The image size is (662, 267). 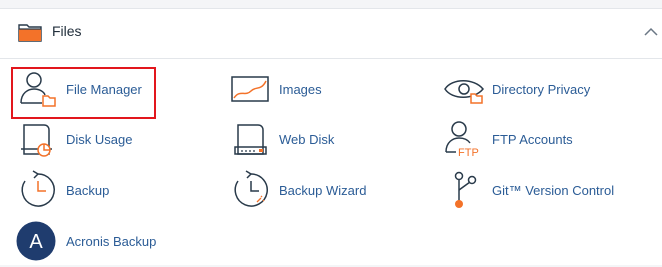 I want to click on section-title: Files, so click(x=67, y=31).